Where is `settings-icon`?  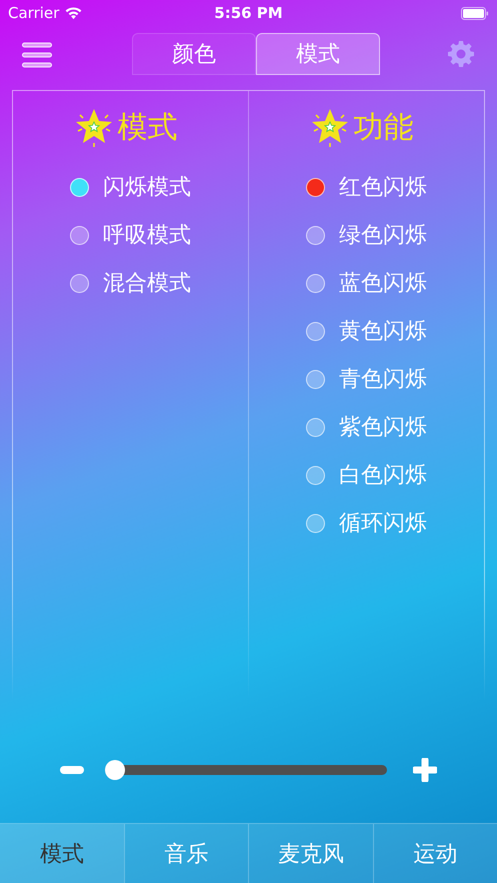 settings-icon is located at coordinates (461, 54).